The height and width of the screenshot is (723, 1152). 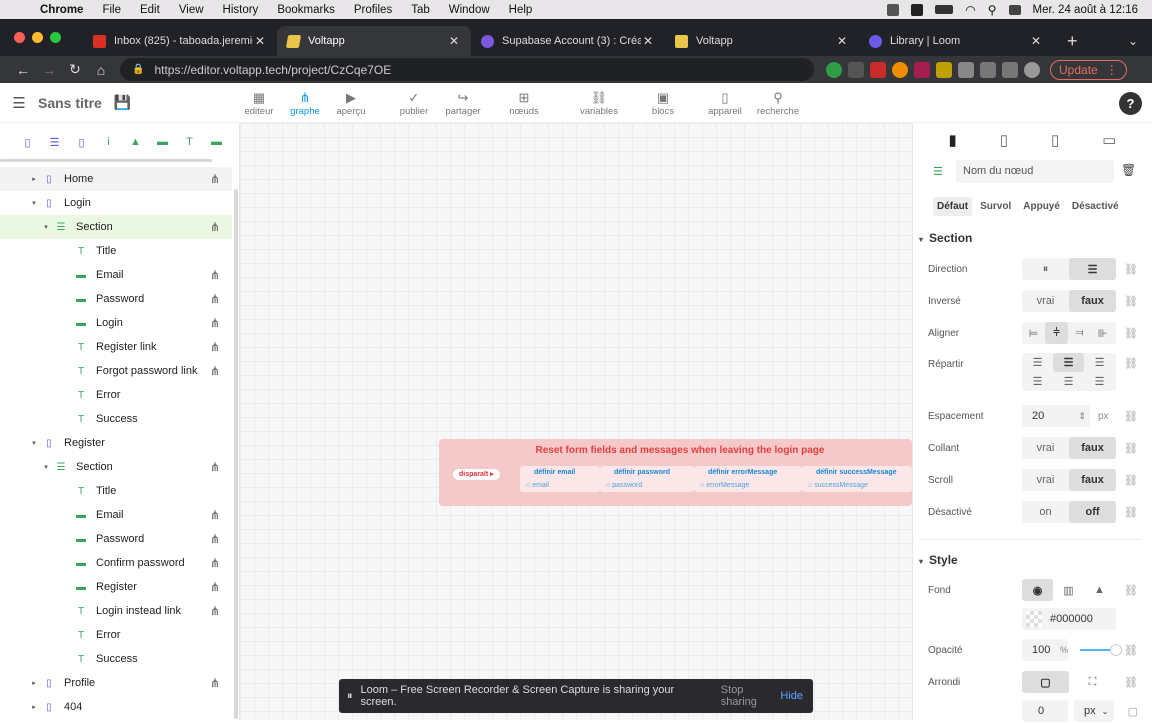 What do you see at coordinates (1045, 269) in the screenshot?
I see `direction-columns-icon: ⏸` at bounding box center [1045, 269].